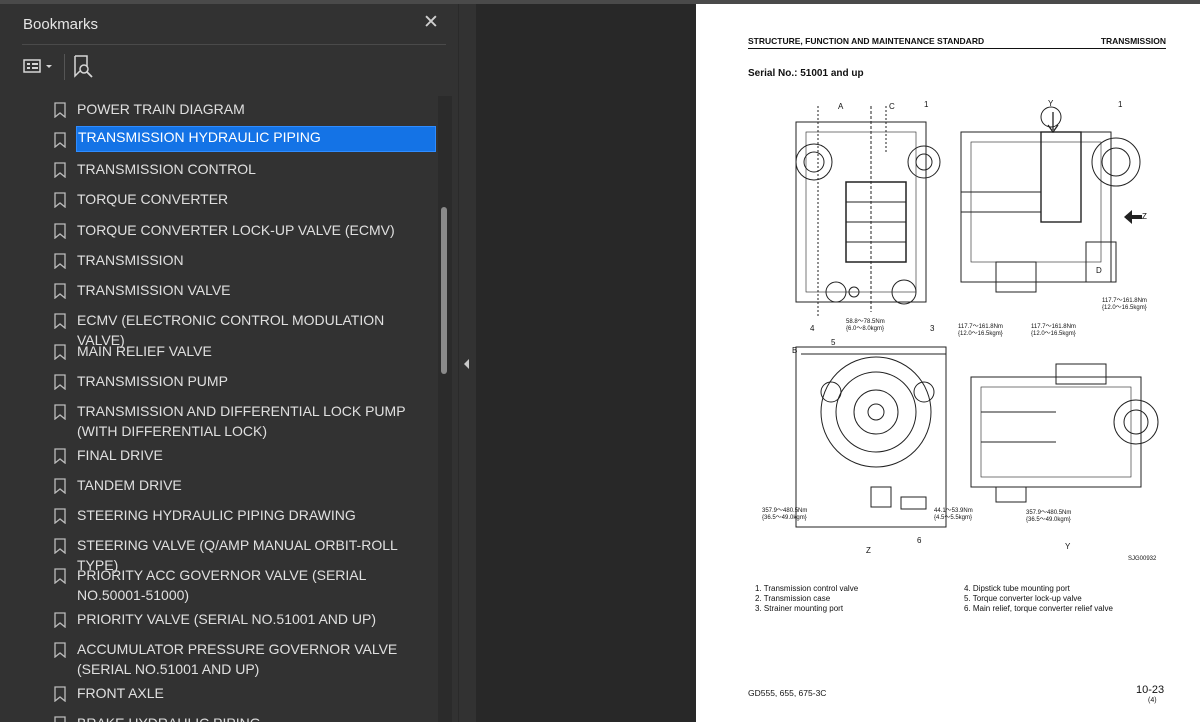 The image size is (1200, 722). Describe the element at coordinates (153, 199) in the screenshot. I see `bookmark-label: TORQUE CONVERTER` at that location.